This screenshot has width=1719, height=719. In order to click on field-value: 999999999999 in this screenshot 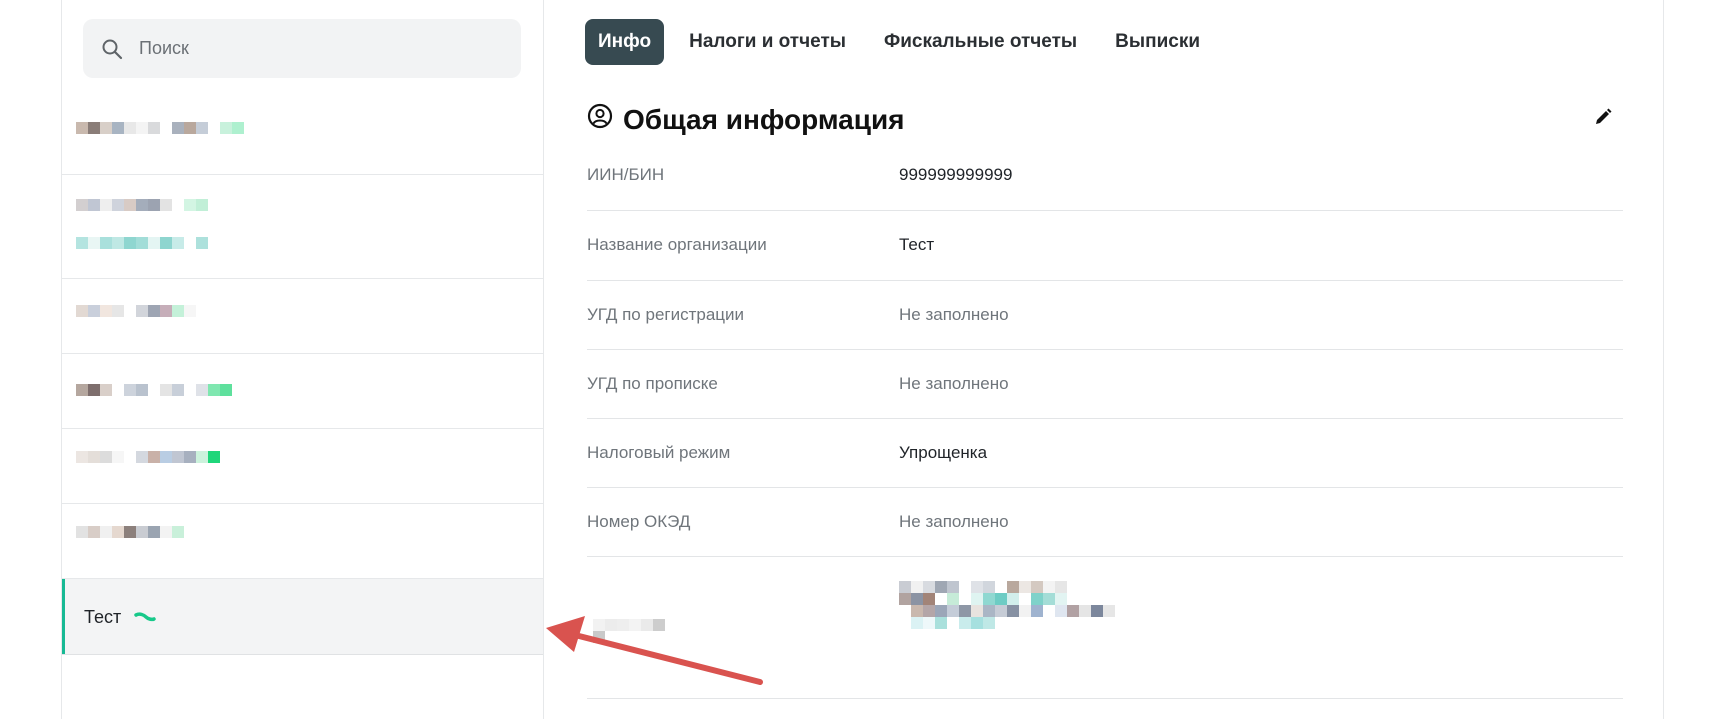, I will do `click(956, 174)`.